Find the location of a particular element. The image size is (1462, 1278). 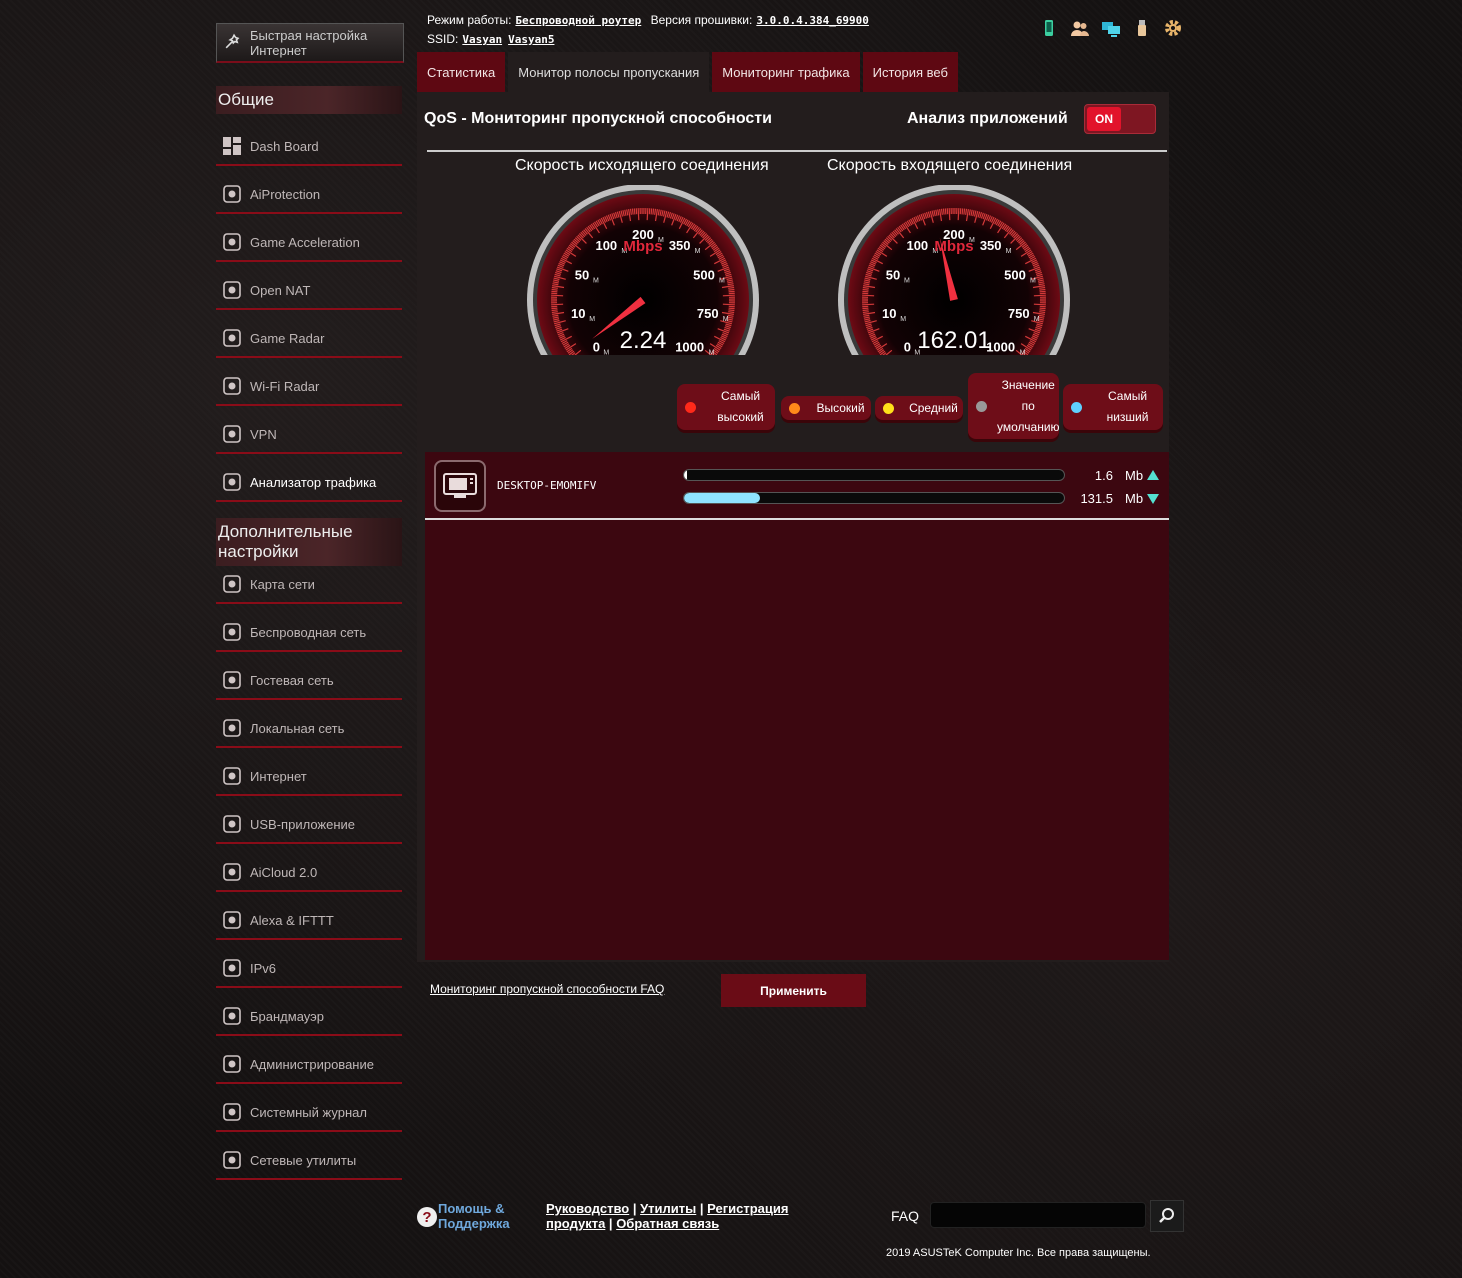

wireless-icon is located at coordinates (232, 632).